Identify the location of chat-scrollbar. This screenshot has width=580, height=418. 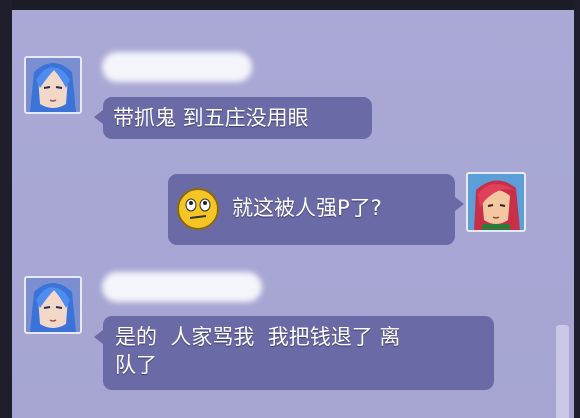
(562, 371).